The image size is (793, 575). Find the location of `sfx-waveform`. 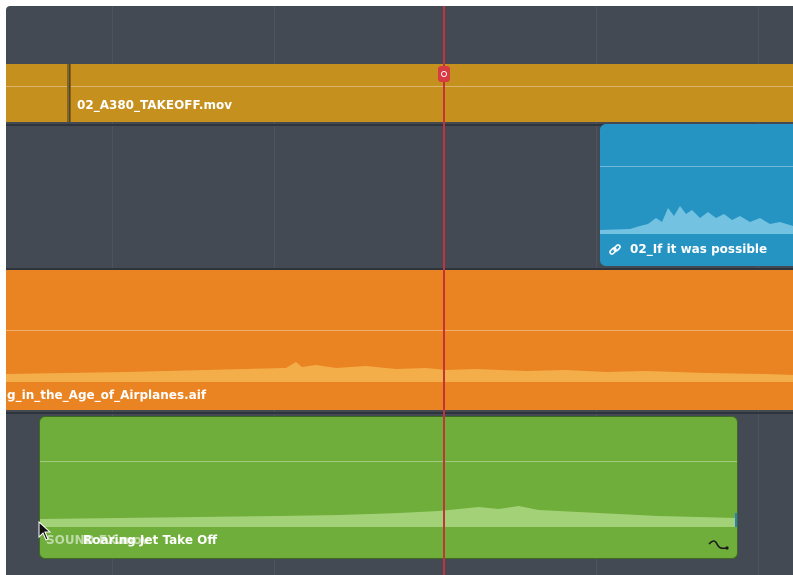

sfx-waveform is located at coordinates (388, 516).